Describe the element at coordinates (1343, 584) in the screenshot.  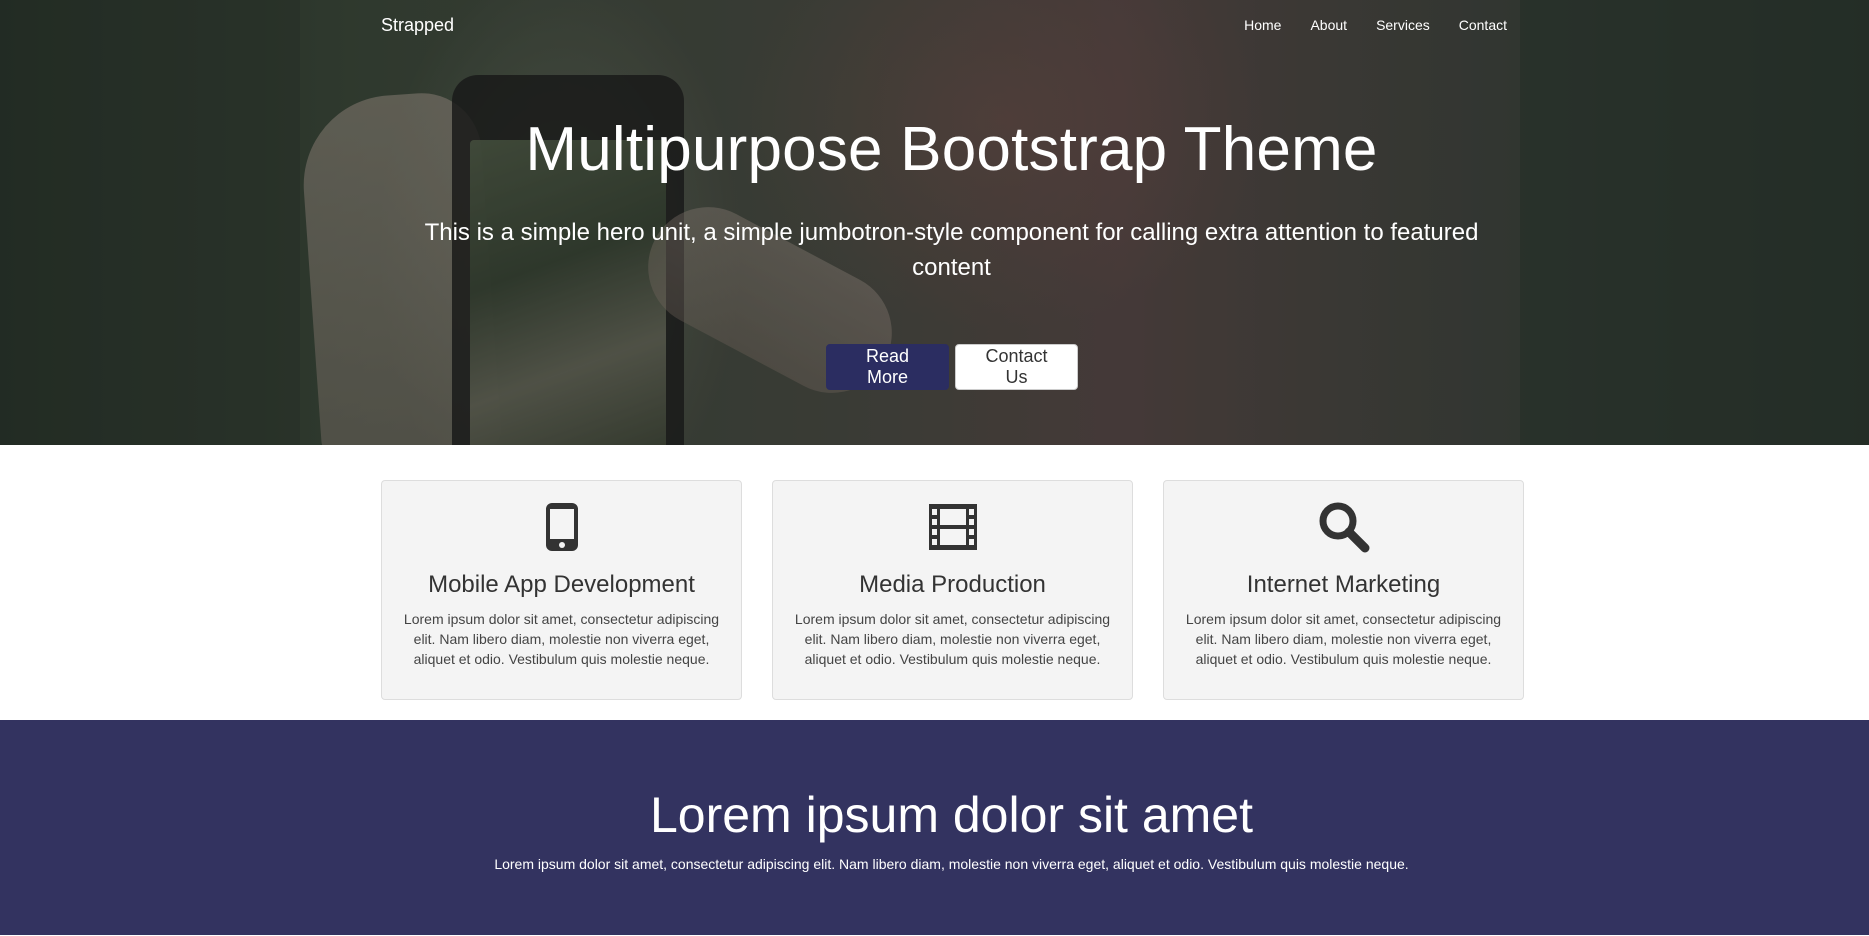
I see `feature-title: Internet Marketing` at that location.